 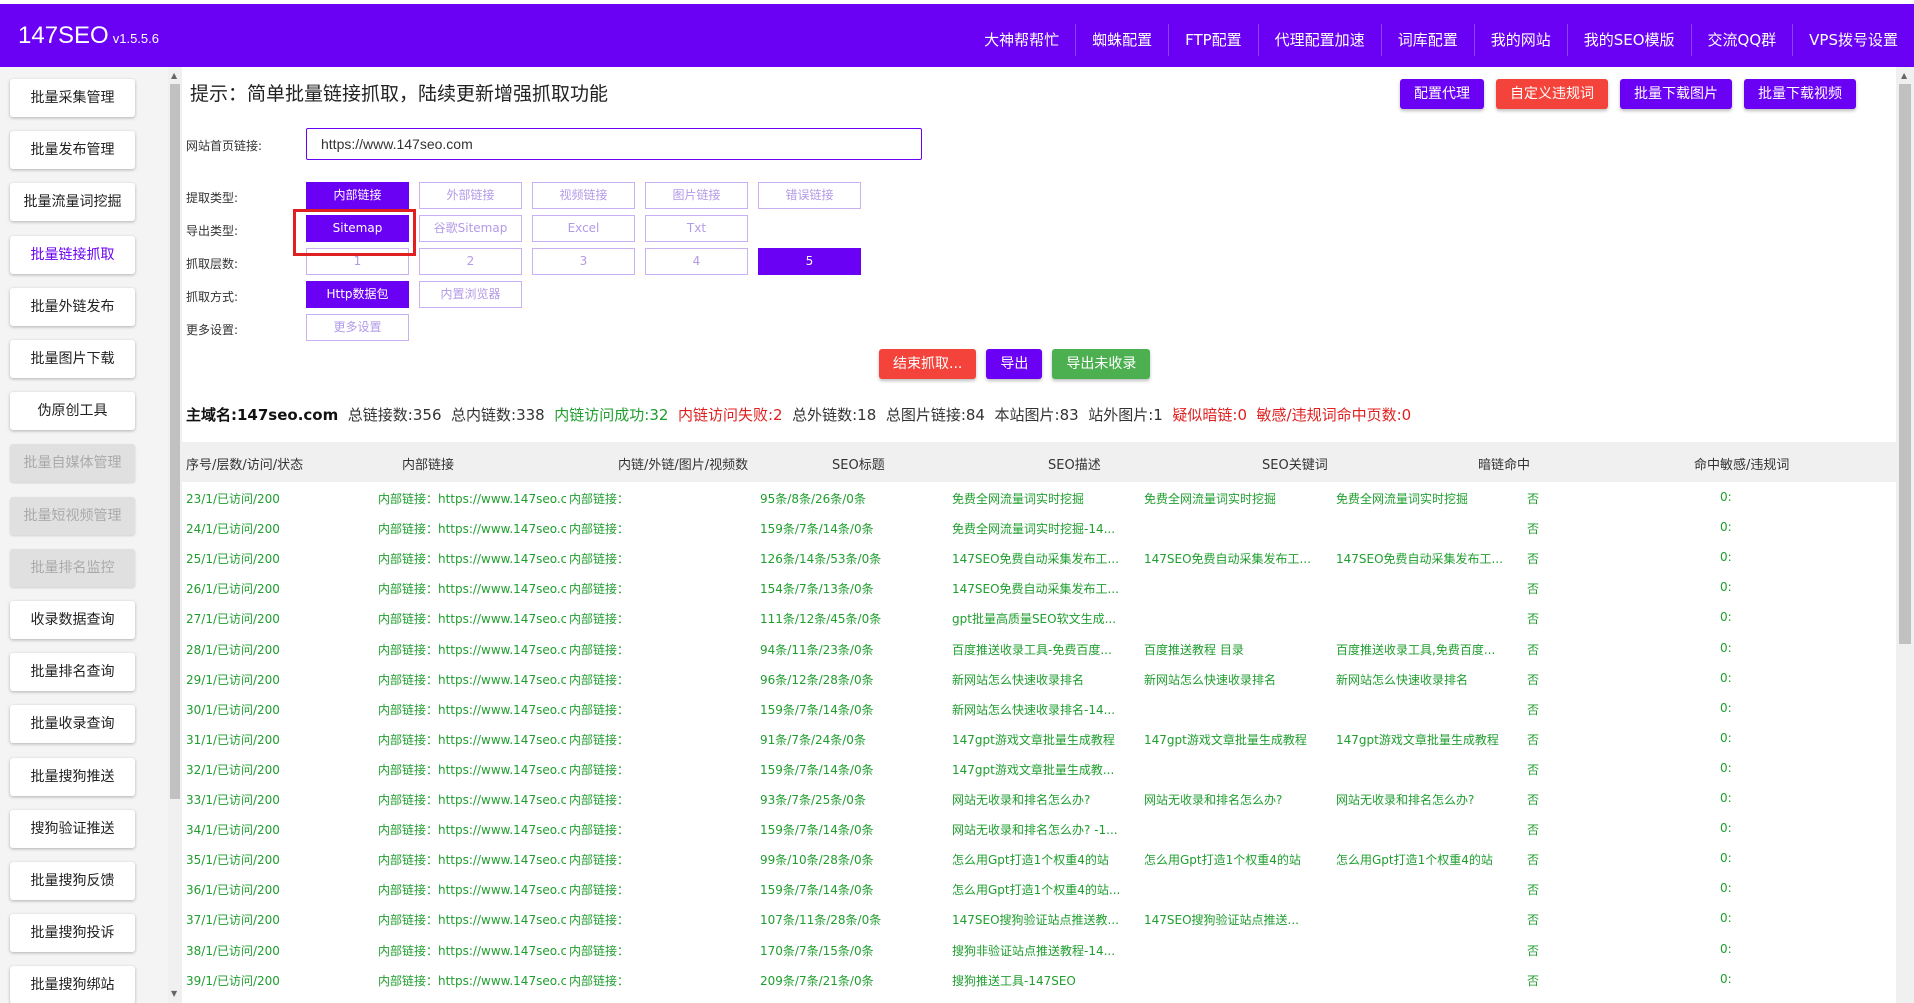 What do you see at coordinates (72, 672) in the screenshot?
I see `sidebar-item-11: 批量排名查询` at bounding box center [72, 672].